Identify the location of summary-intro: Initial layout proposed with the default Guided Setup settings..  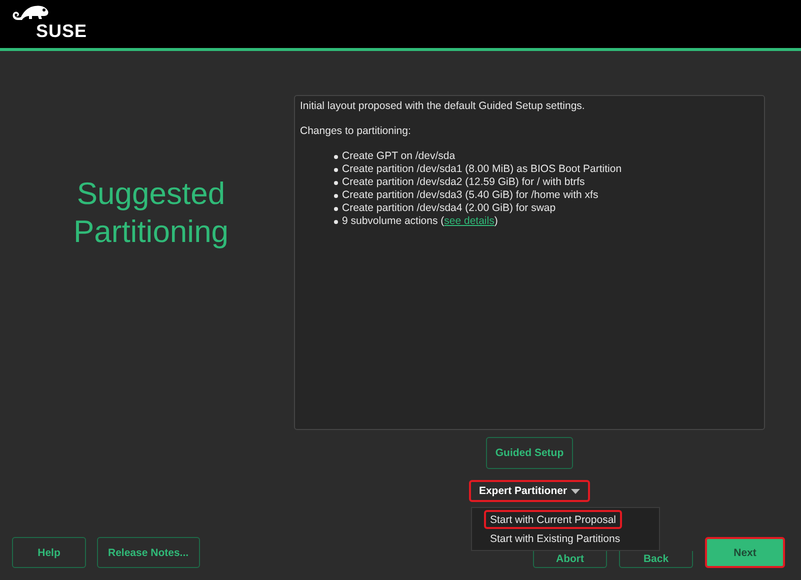
(443, 106).